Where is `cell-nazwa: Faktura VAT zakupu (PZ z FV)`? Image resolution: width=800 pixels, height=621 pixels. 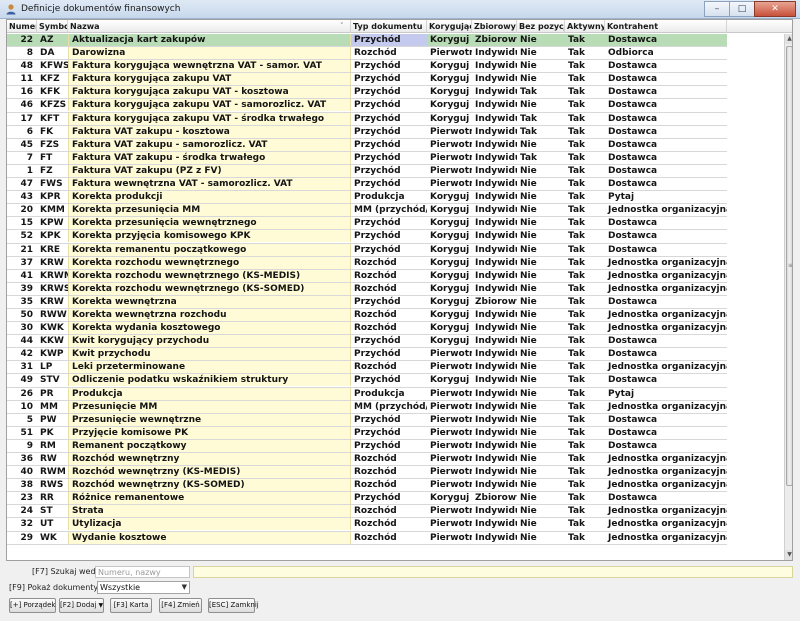 cell-nazwa: Faktura VAT zakupu (PZ z FV) is located at coordinates (209, 170).